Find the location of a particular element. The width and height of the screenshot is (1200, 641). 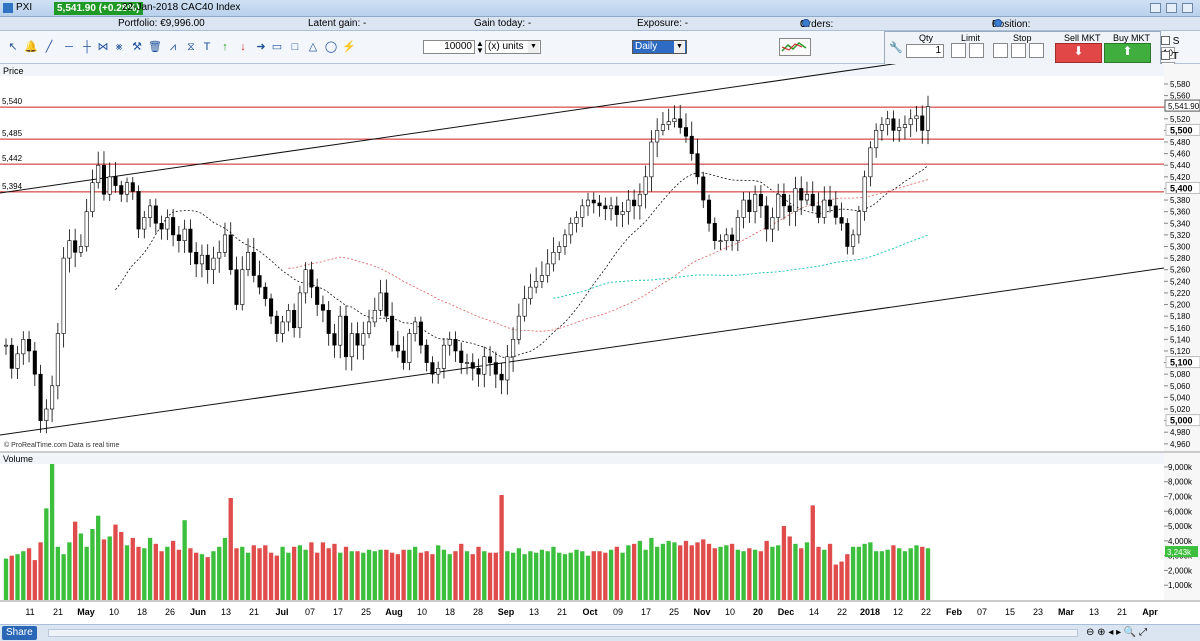

chart-type-button is located at coordinates (795, 47).